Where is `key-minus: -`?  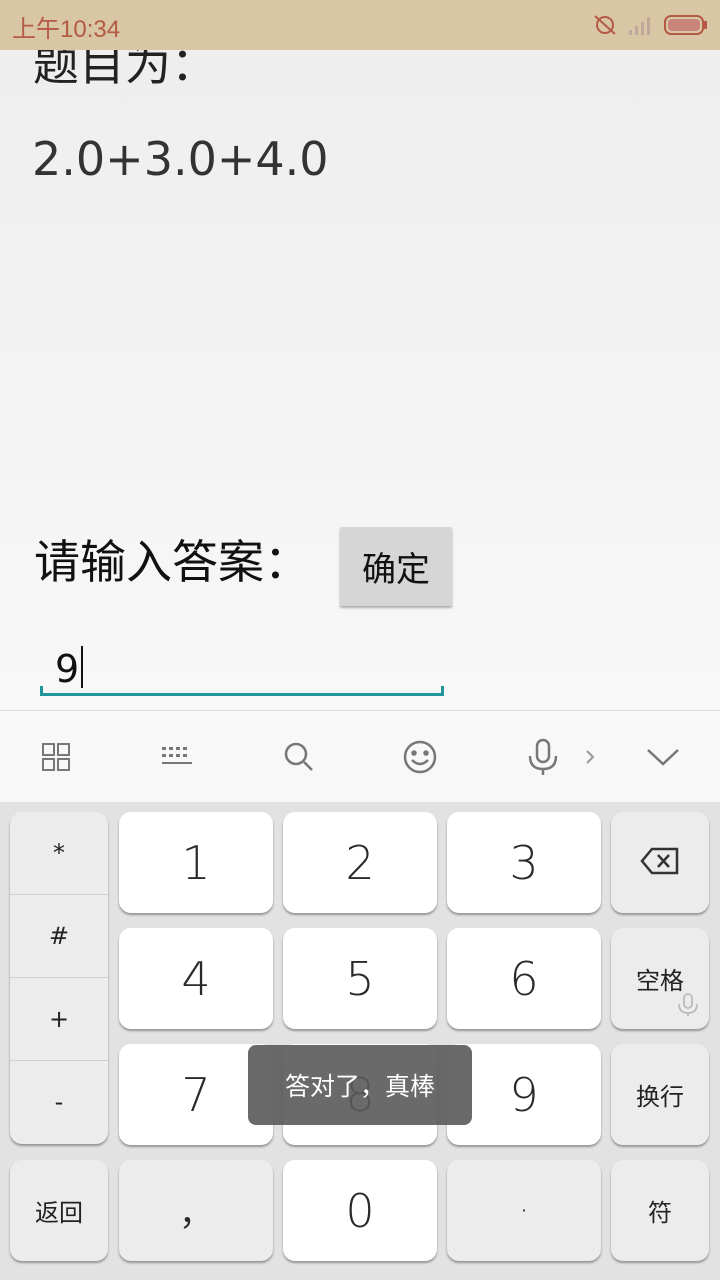
key-minus: - is located at coordinates (59, 1102).